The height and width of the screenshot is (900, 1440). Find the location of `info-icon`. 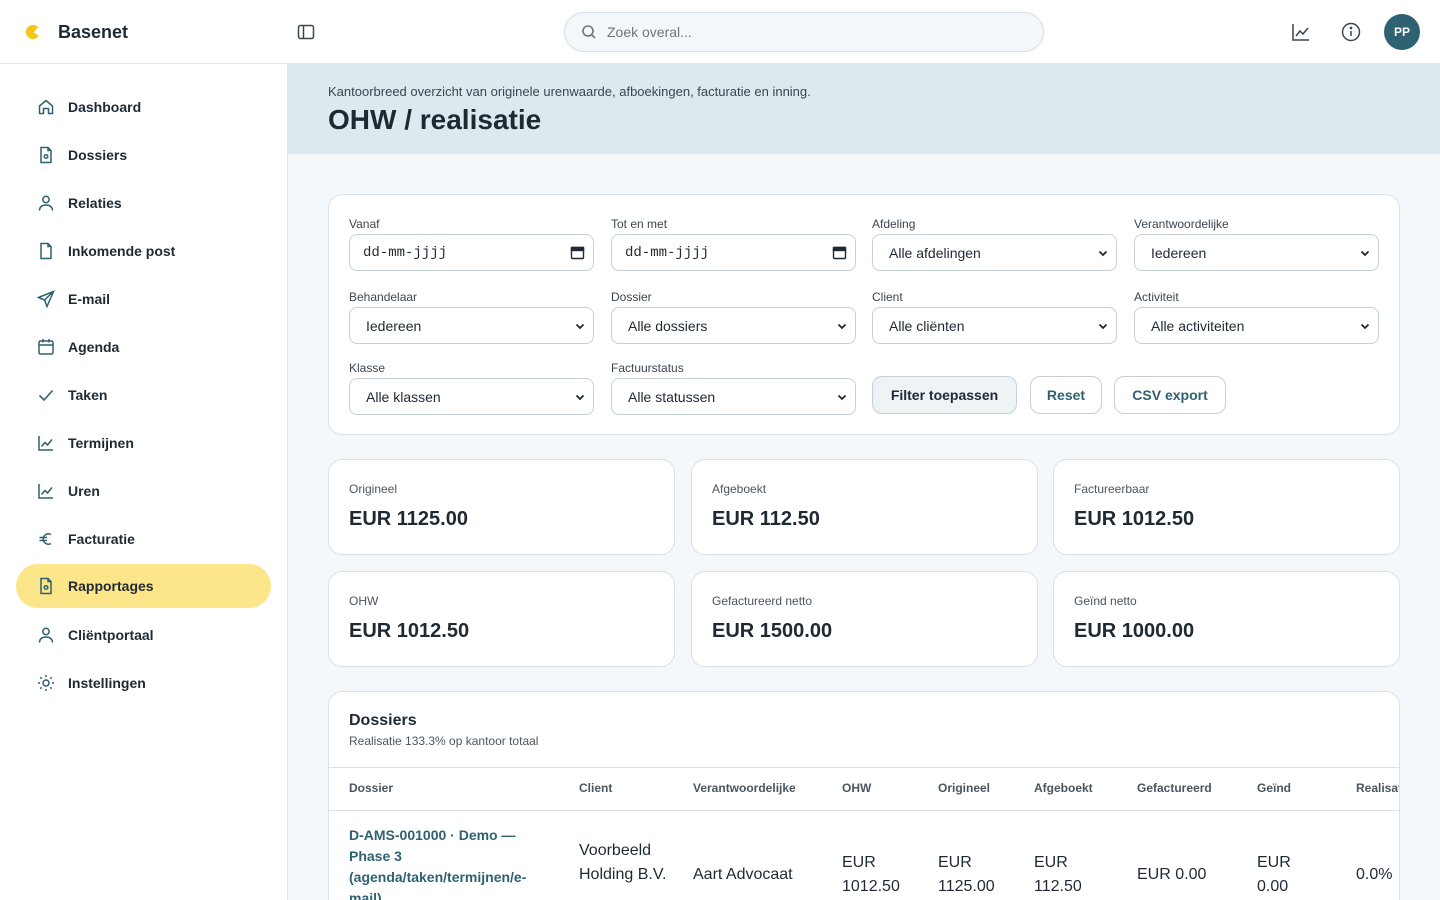

info-icon is located at coordinates (1351, 32).